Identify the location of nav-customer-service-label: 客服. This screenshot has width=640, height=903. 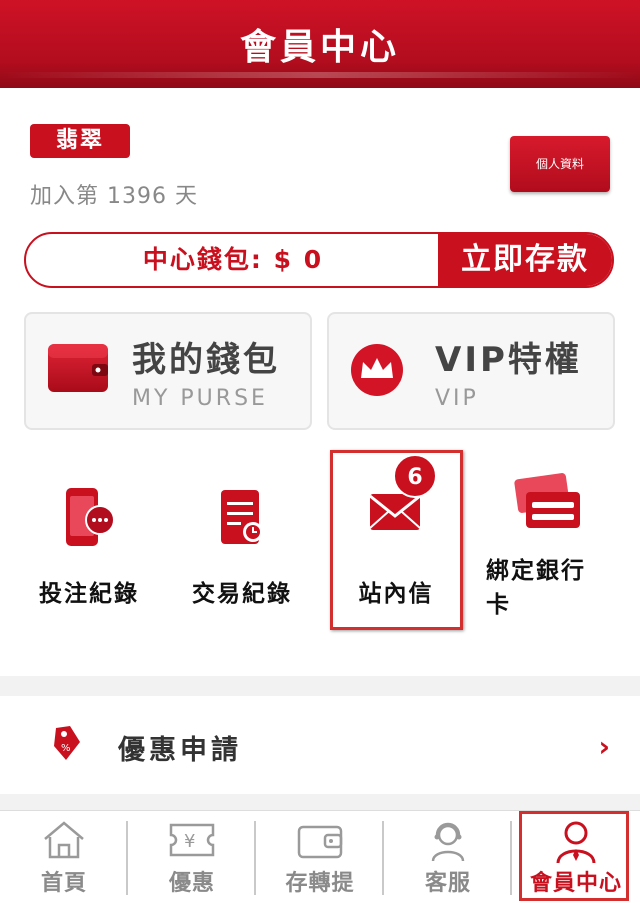
(447, 883).